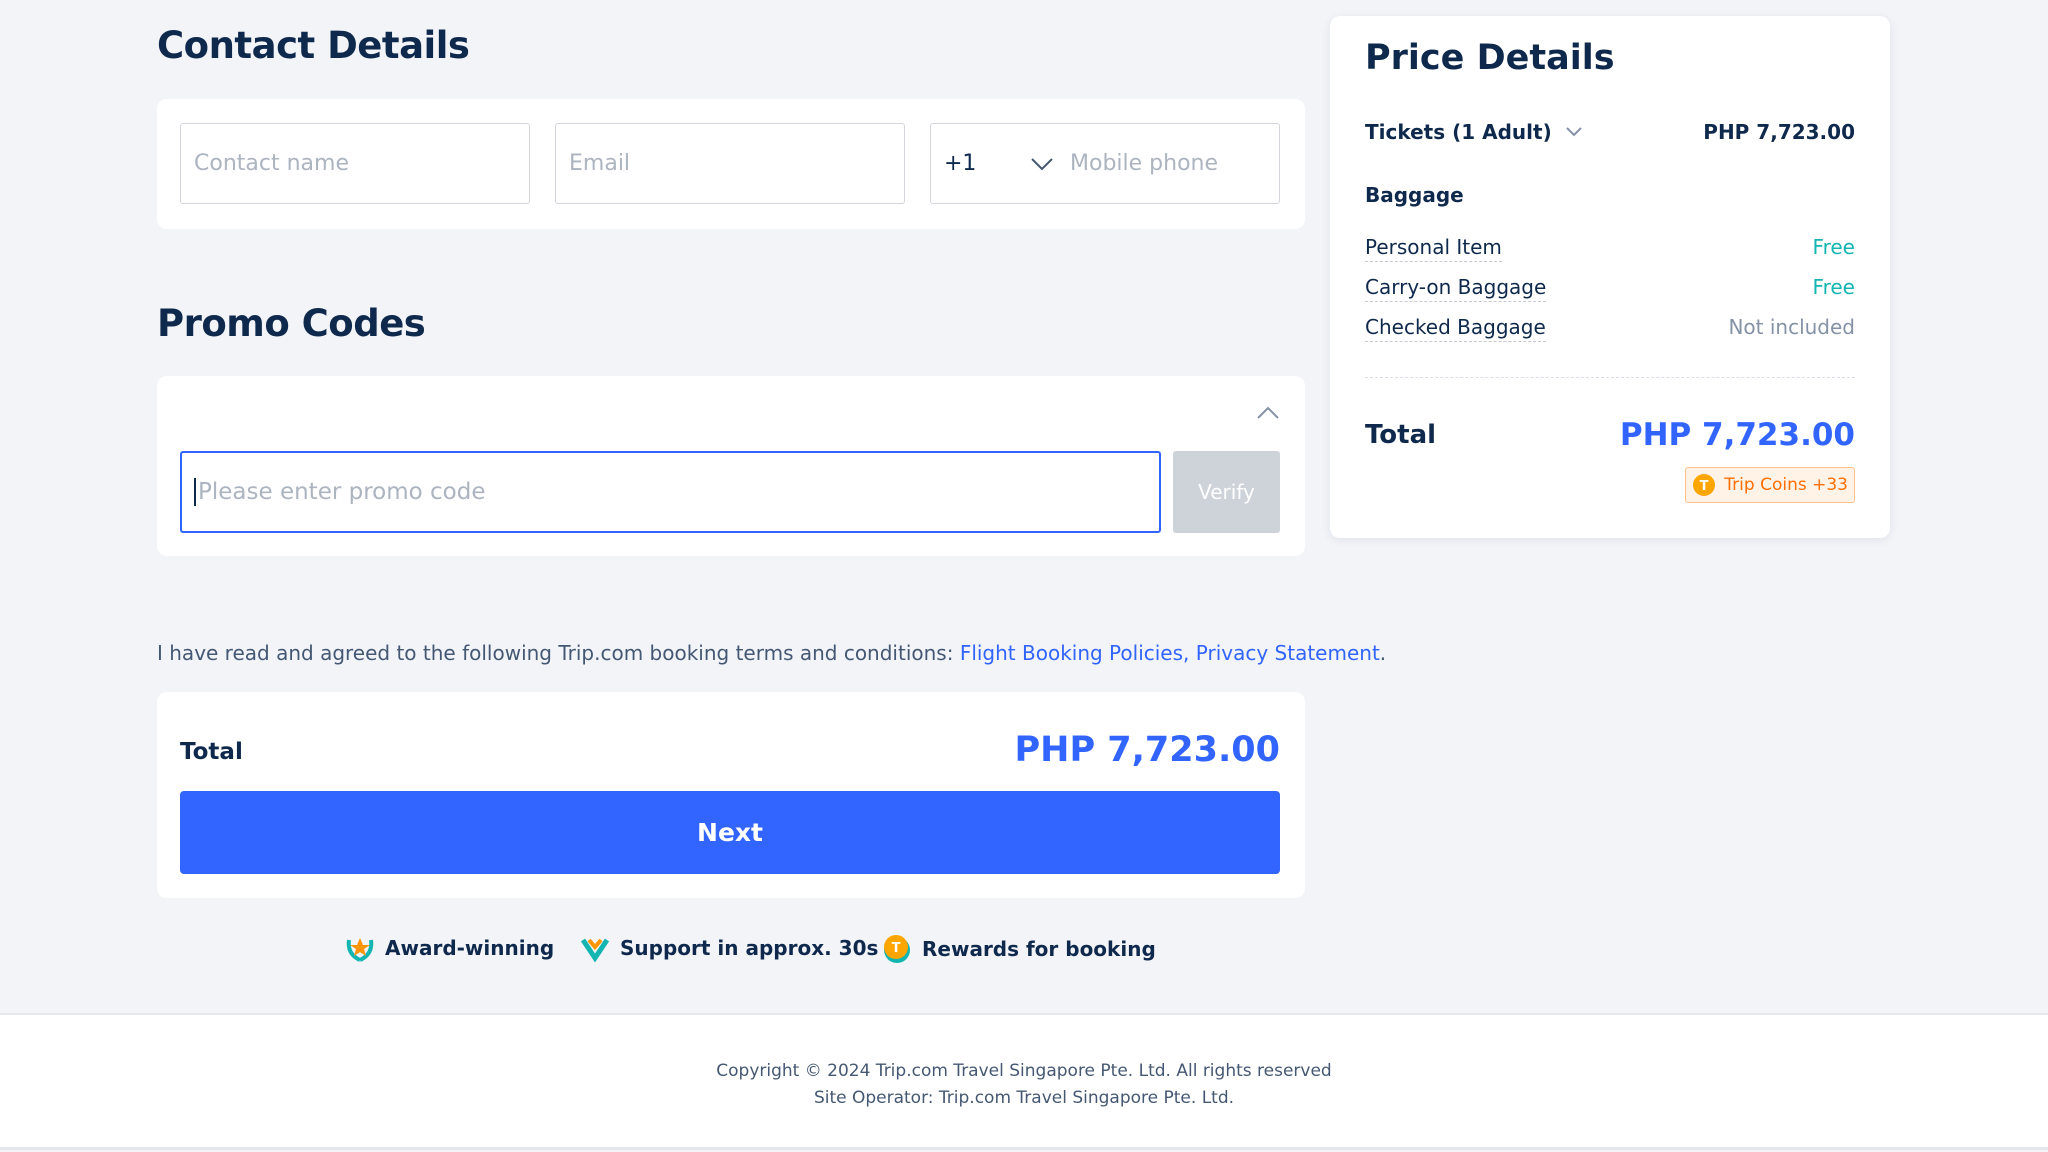 Image resolution: width=2048 pixels, height=1152 pixels. Describe the element at coordinates (271, 163) in the screenshot. I see `placeholder: Contact name` at that location.